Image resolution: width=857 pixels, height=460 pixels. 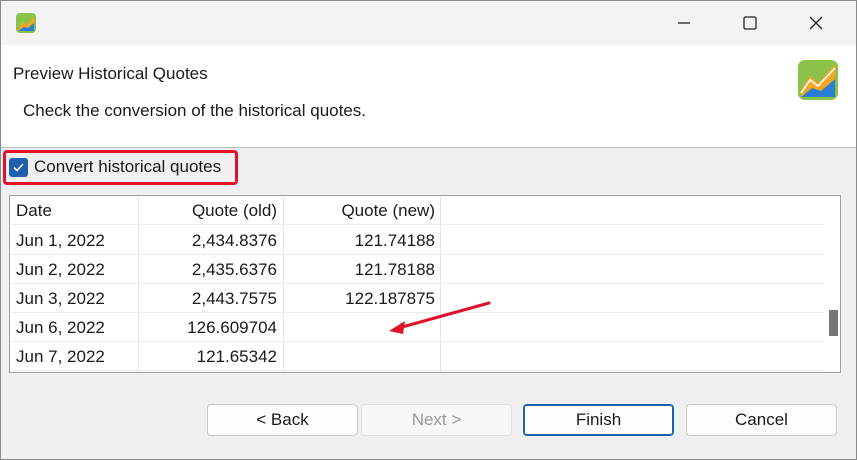 What do you see at coordinates (282, 420) in the screenshot?
I see `back-button: < Back` at bounding box center [282, 420].